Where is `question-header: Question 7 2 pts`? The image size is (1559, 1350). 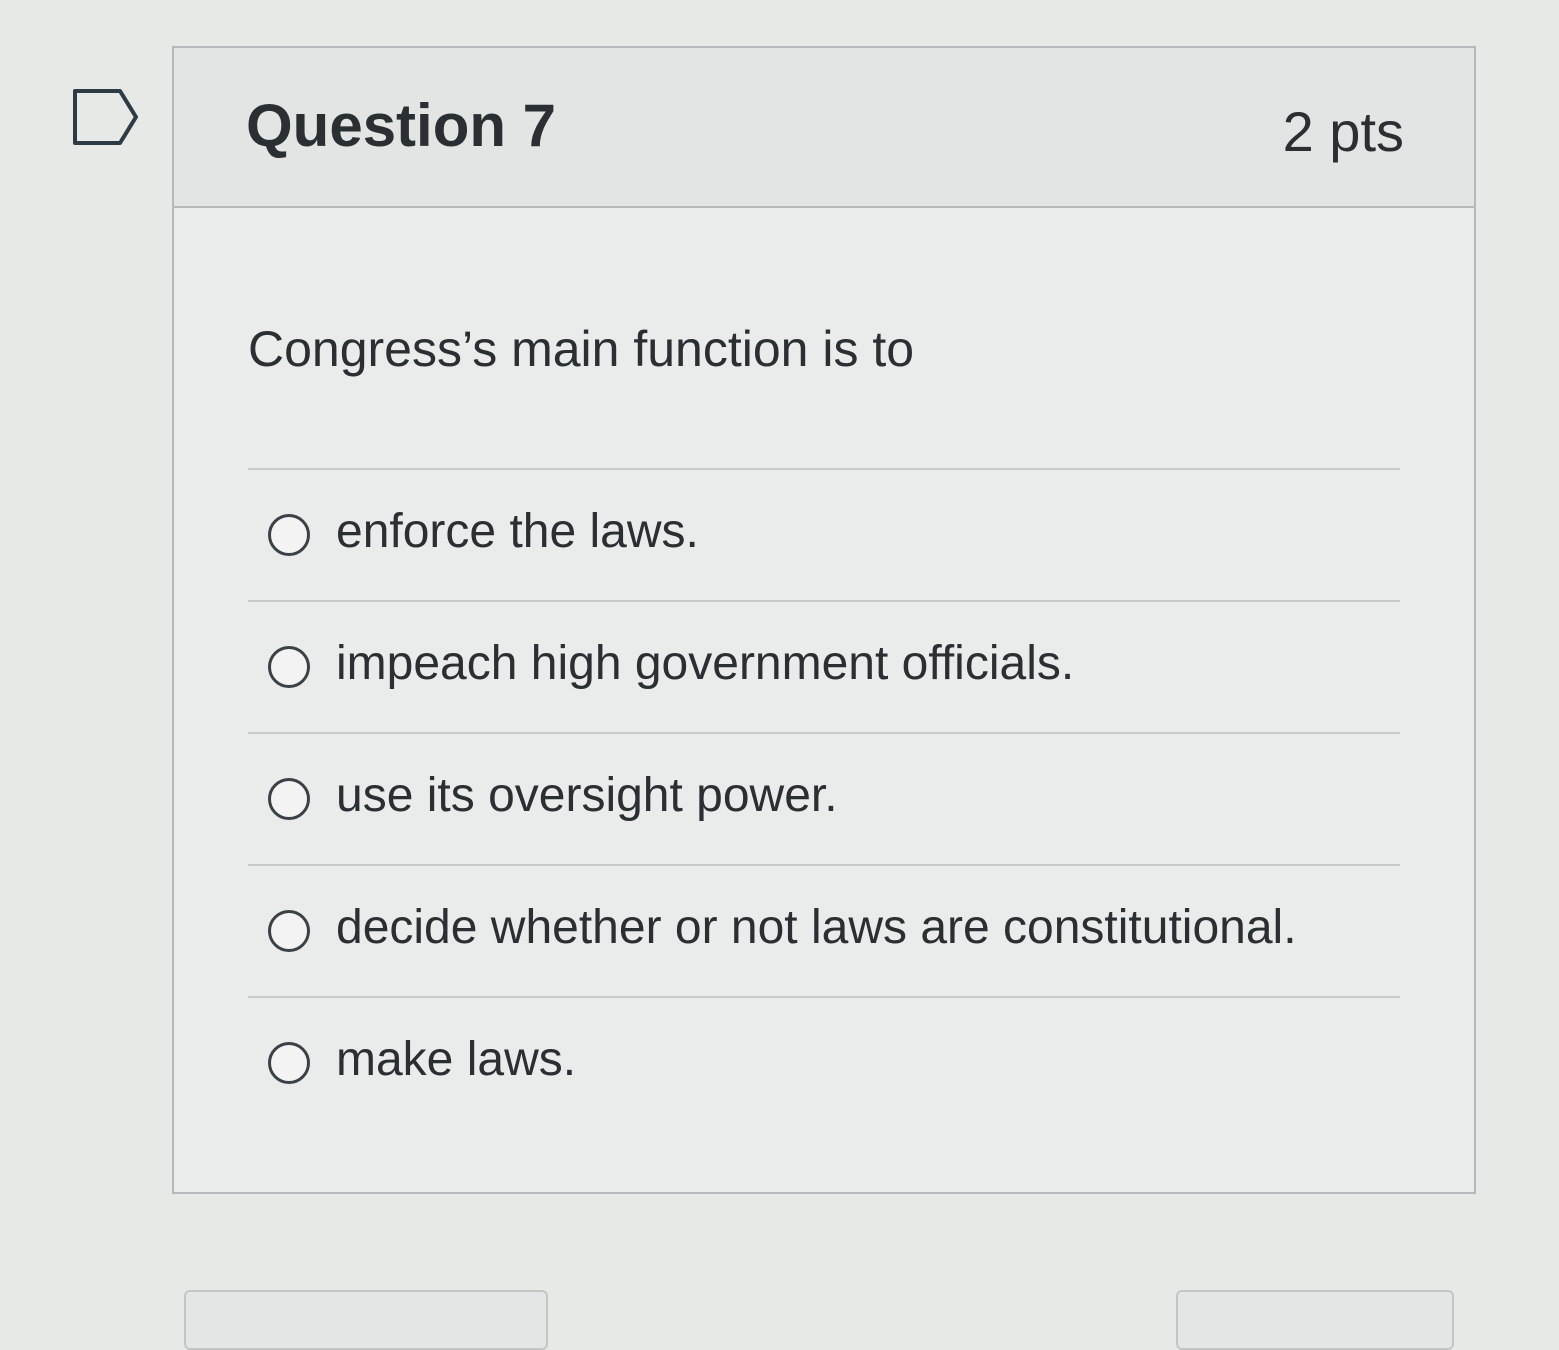 question-header: Question 7 2 pts is located at coordinates (824, 128).